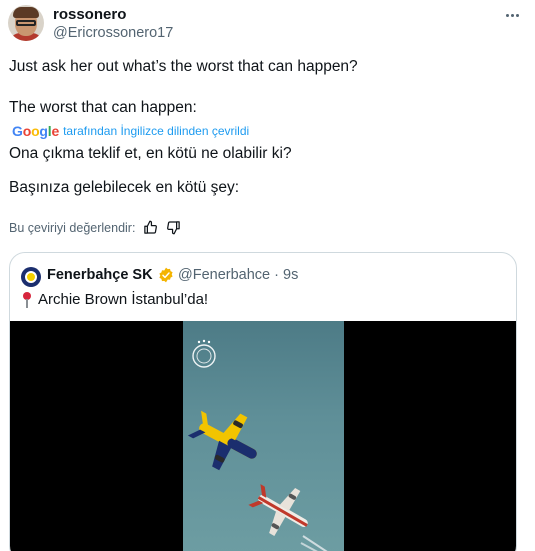 The height and width of the screenshot is (551, 535). I want to click on author-handle: @Ericrossonero17, so click(113, 33).